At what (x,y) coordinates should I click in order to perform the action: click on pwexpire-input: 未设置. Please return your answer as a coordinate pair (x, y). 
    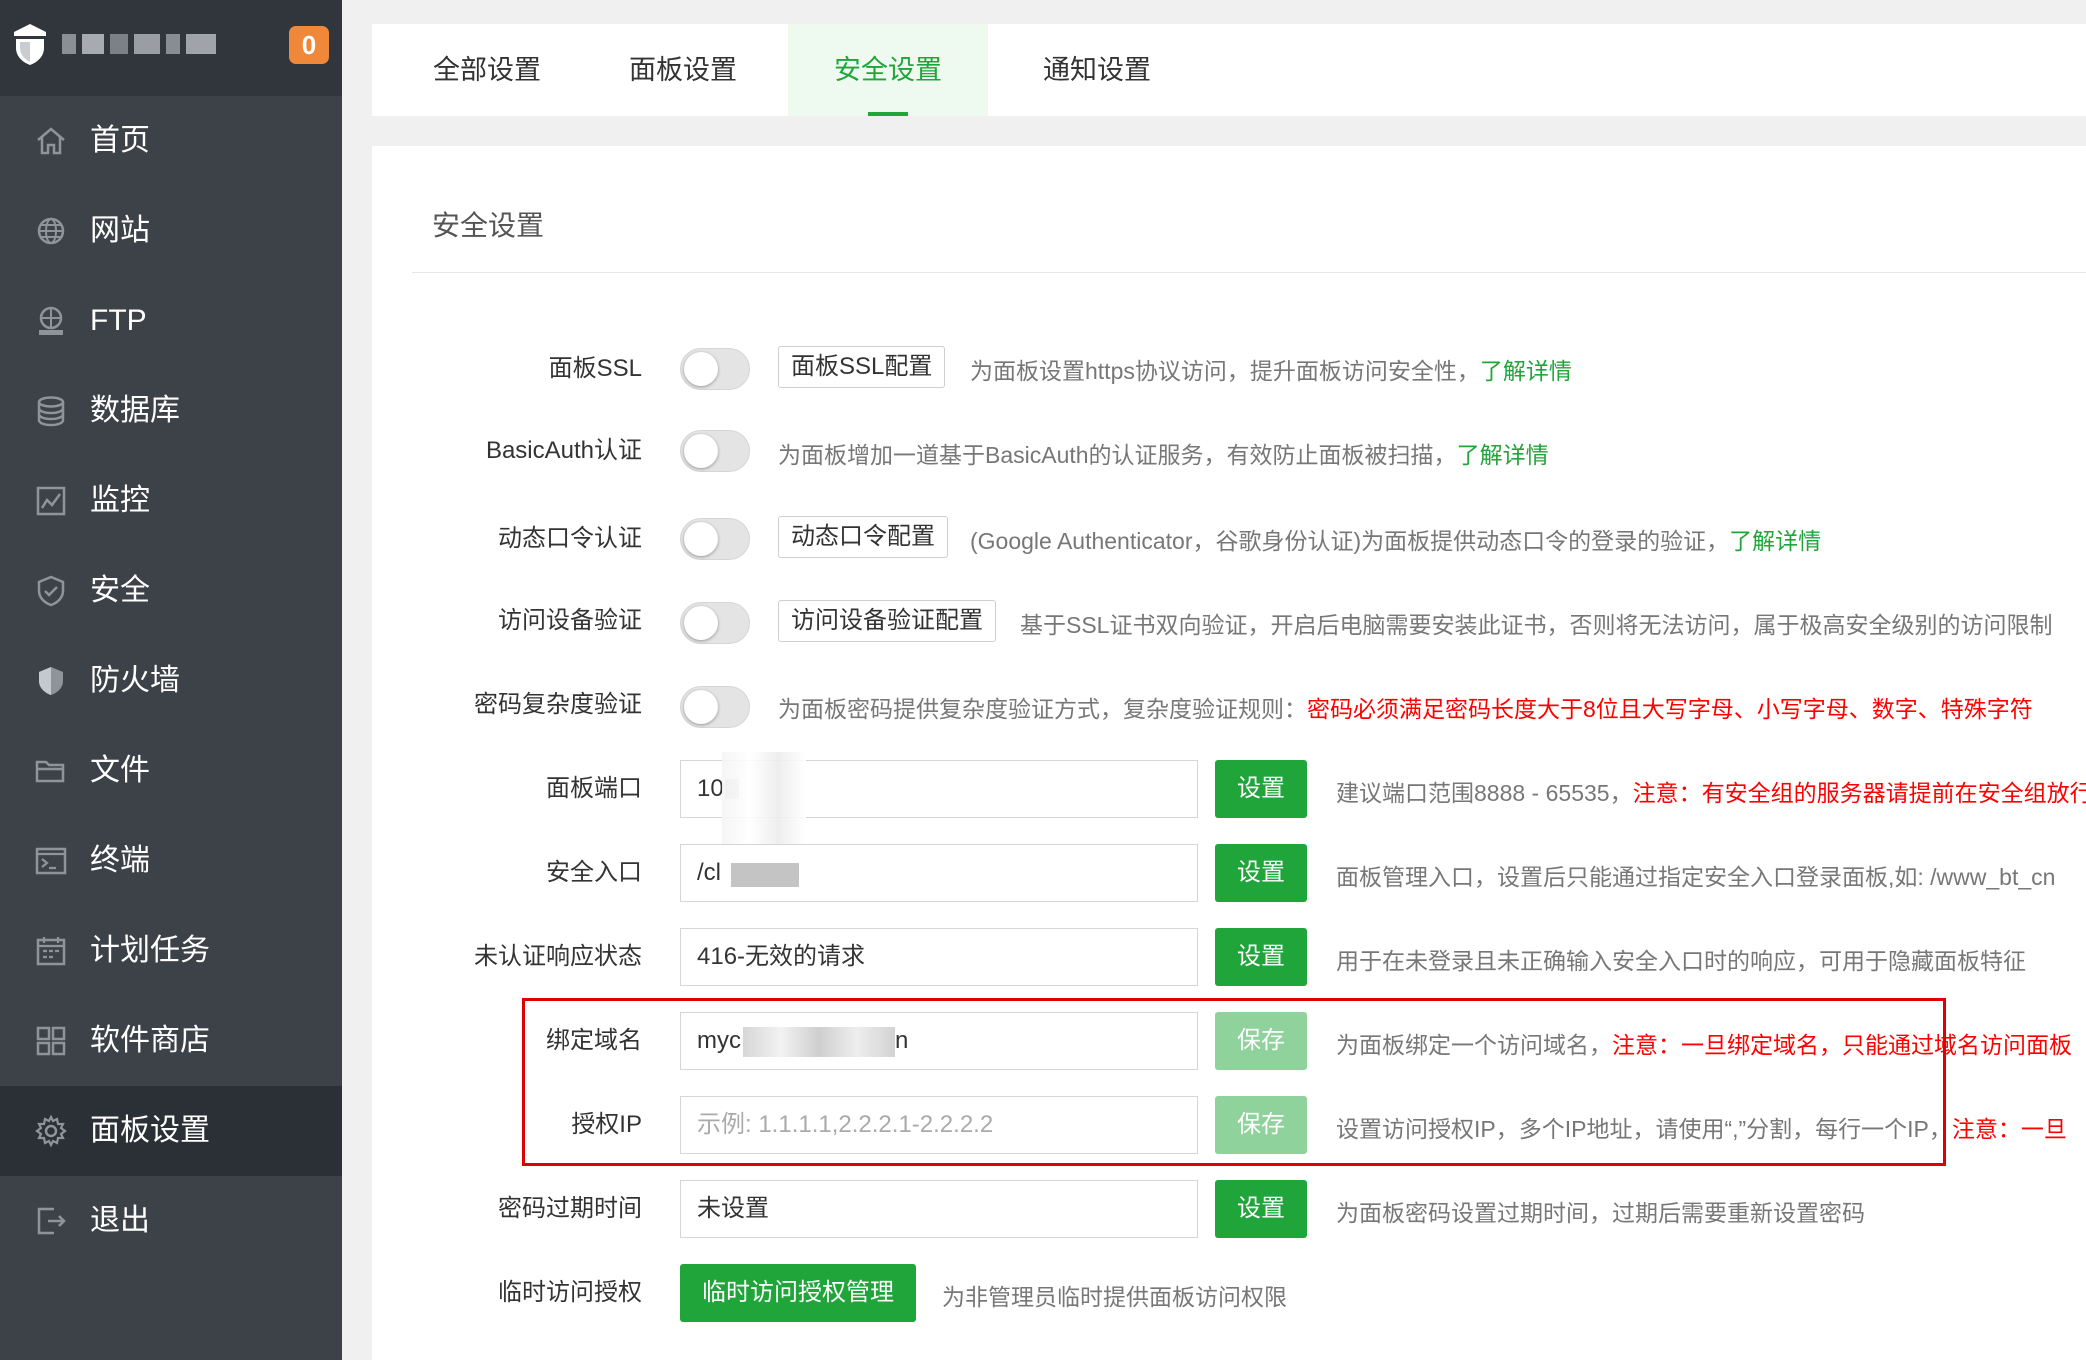
    Looking at the image, I should click on (939, 1209).